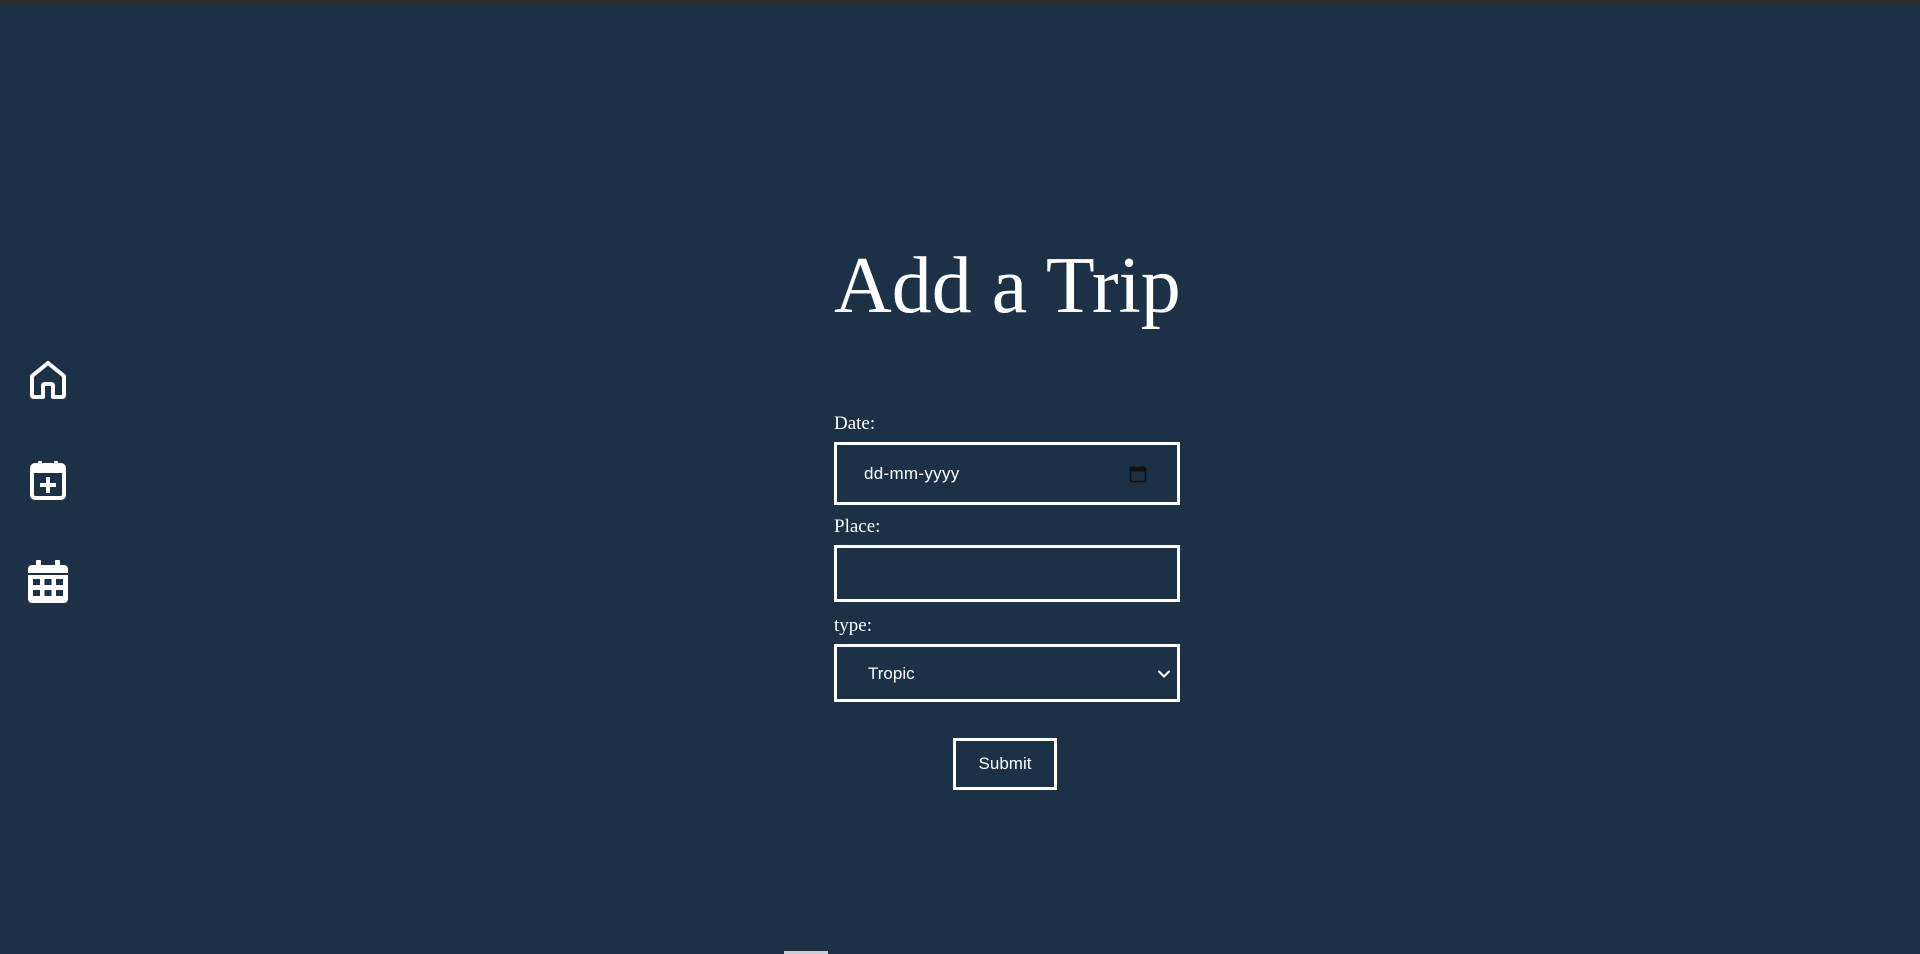 The height and width of the screenshot is (954, 1920). What do you see at coordinates (1007, 286) in the screenshot?
I see `page-title: Add a Trip` at bounding box center [1007, 286].